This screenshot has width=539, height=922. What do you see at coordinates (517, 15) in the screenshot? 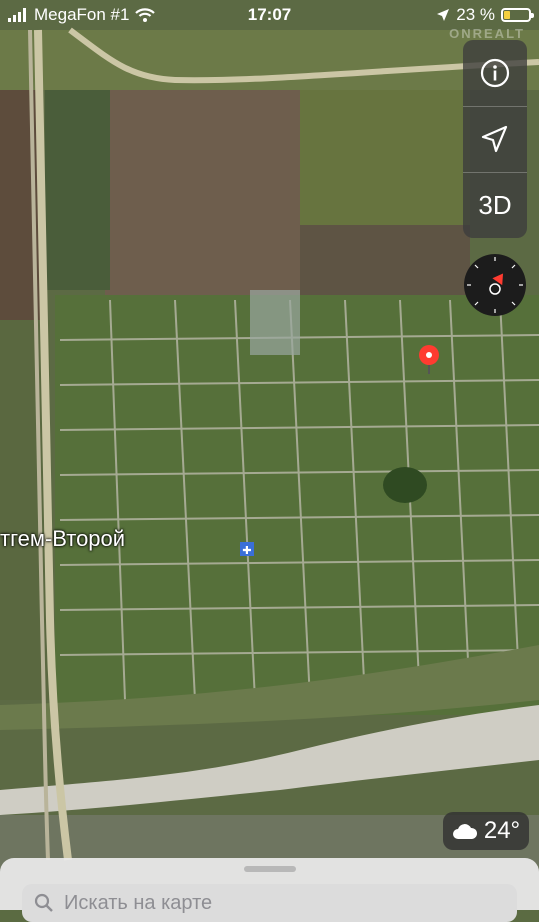
I see `battery-icon` at bounding box center [517, 15].